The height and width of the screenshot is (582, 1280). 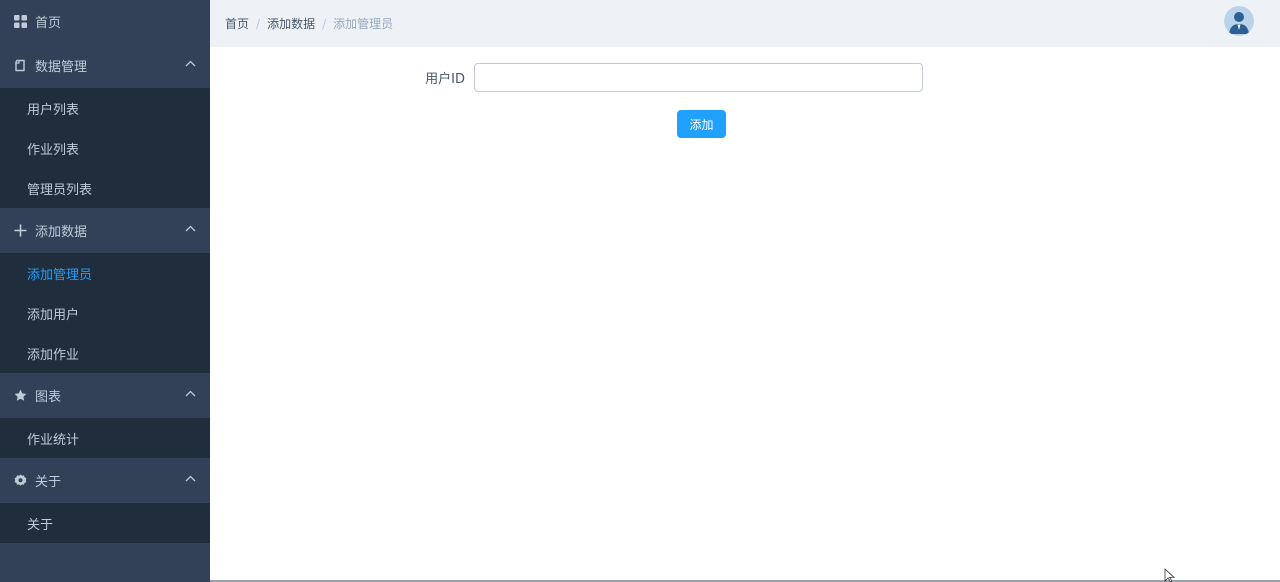 I want to click on breadcrumb: 首页 / 添加数据 / 添加管理员, so click(x=309, y=23).